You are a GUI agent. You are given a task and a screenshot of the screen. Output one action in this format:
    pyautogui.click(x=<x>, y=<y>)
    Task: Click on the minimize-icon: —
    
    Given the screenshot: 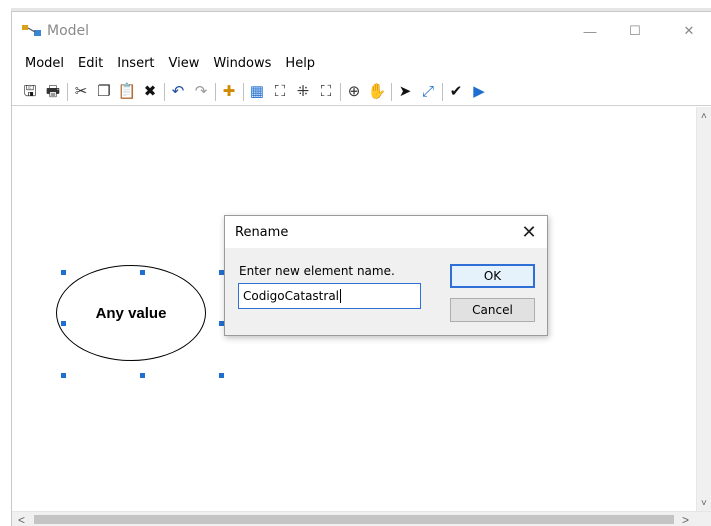 What is the action you would take?
    pyautogui.click(x=590, y=31)
    